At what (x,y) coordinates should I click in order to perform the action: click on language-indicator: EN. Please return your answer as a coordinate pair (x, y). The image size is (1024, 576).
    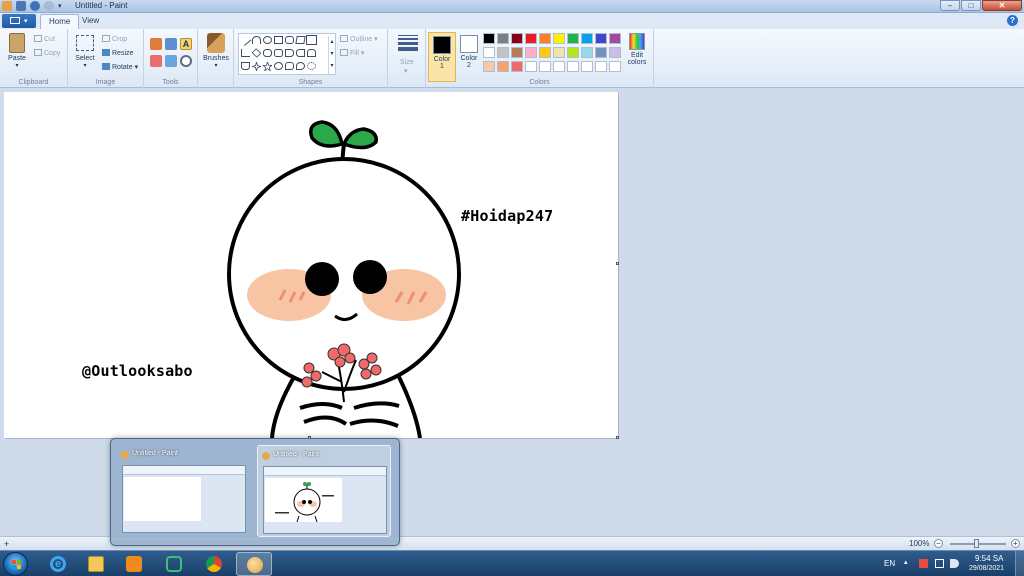
    Looking at the image, I should click on (889, 563).